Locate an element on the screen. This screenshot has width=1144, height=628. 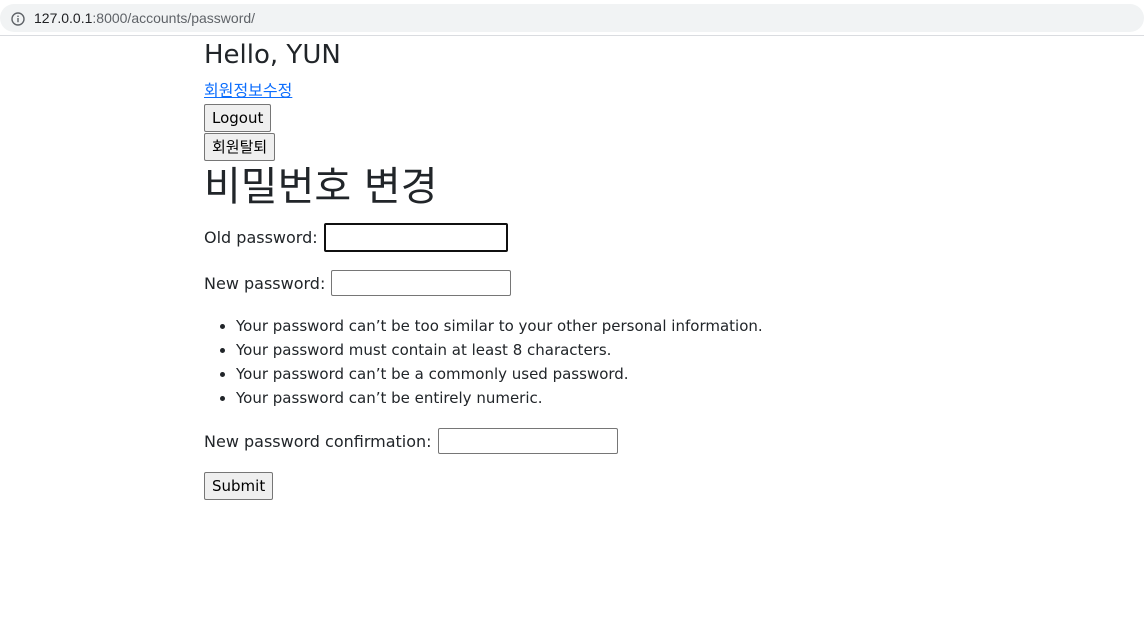
confirm-password-field is located at coordinates (527, 441).